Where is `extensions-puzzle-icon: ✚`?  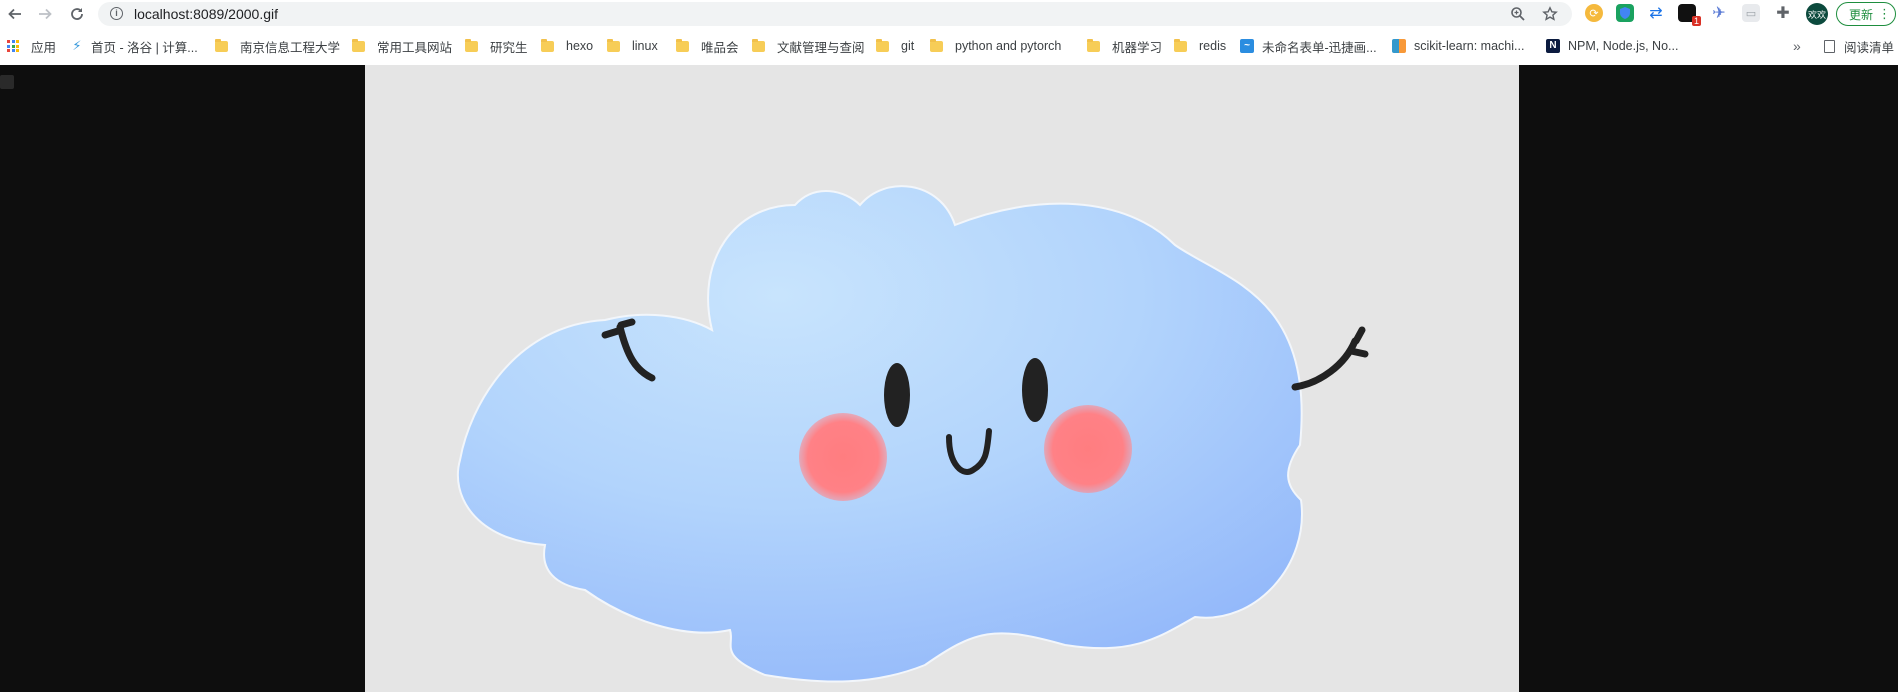
extensions-puzzle-icon: ✚ is located at coordinates (1783, 13).